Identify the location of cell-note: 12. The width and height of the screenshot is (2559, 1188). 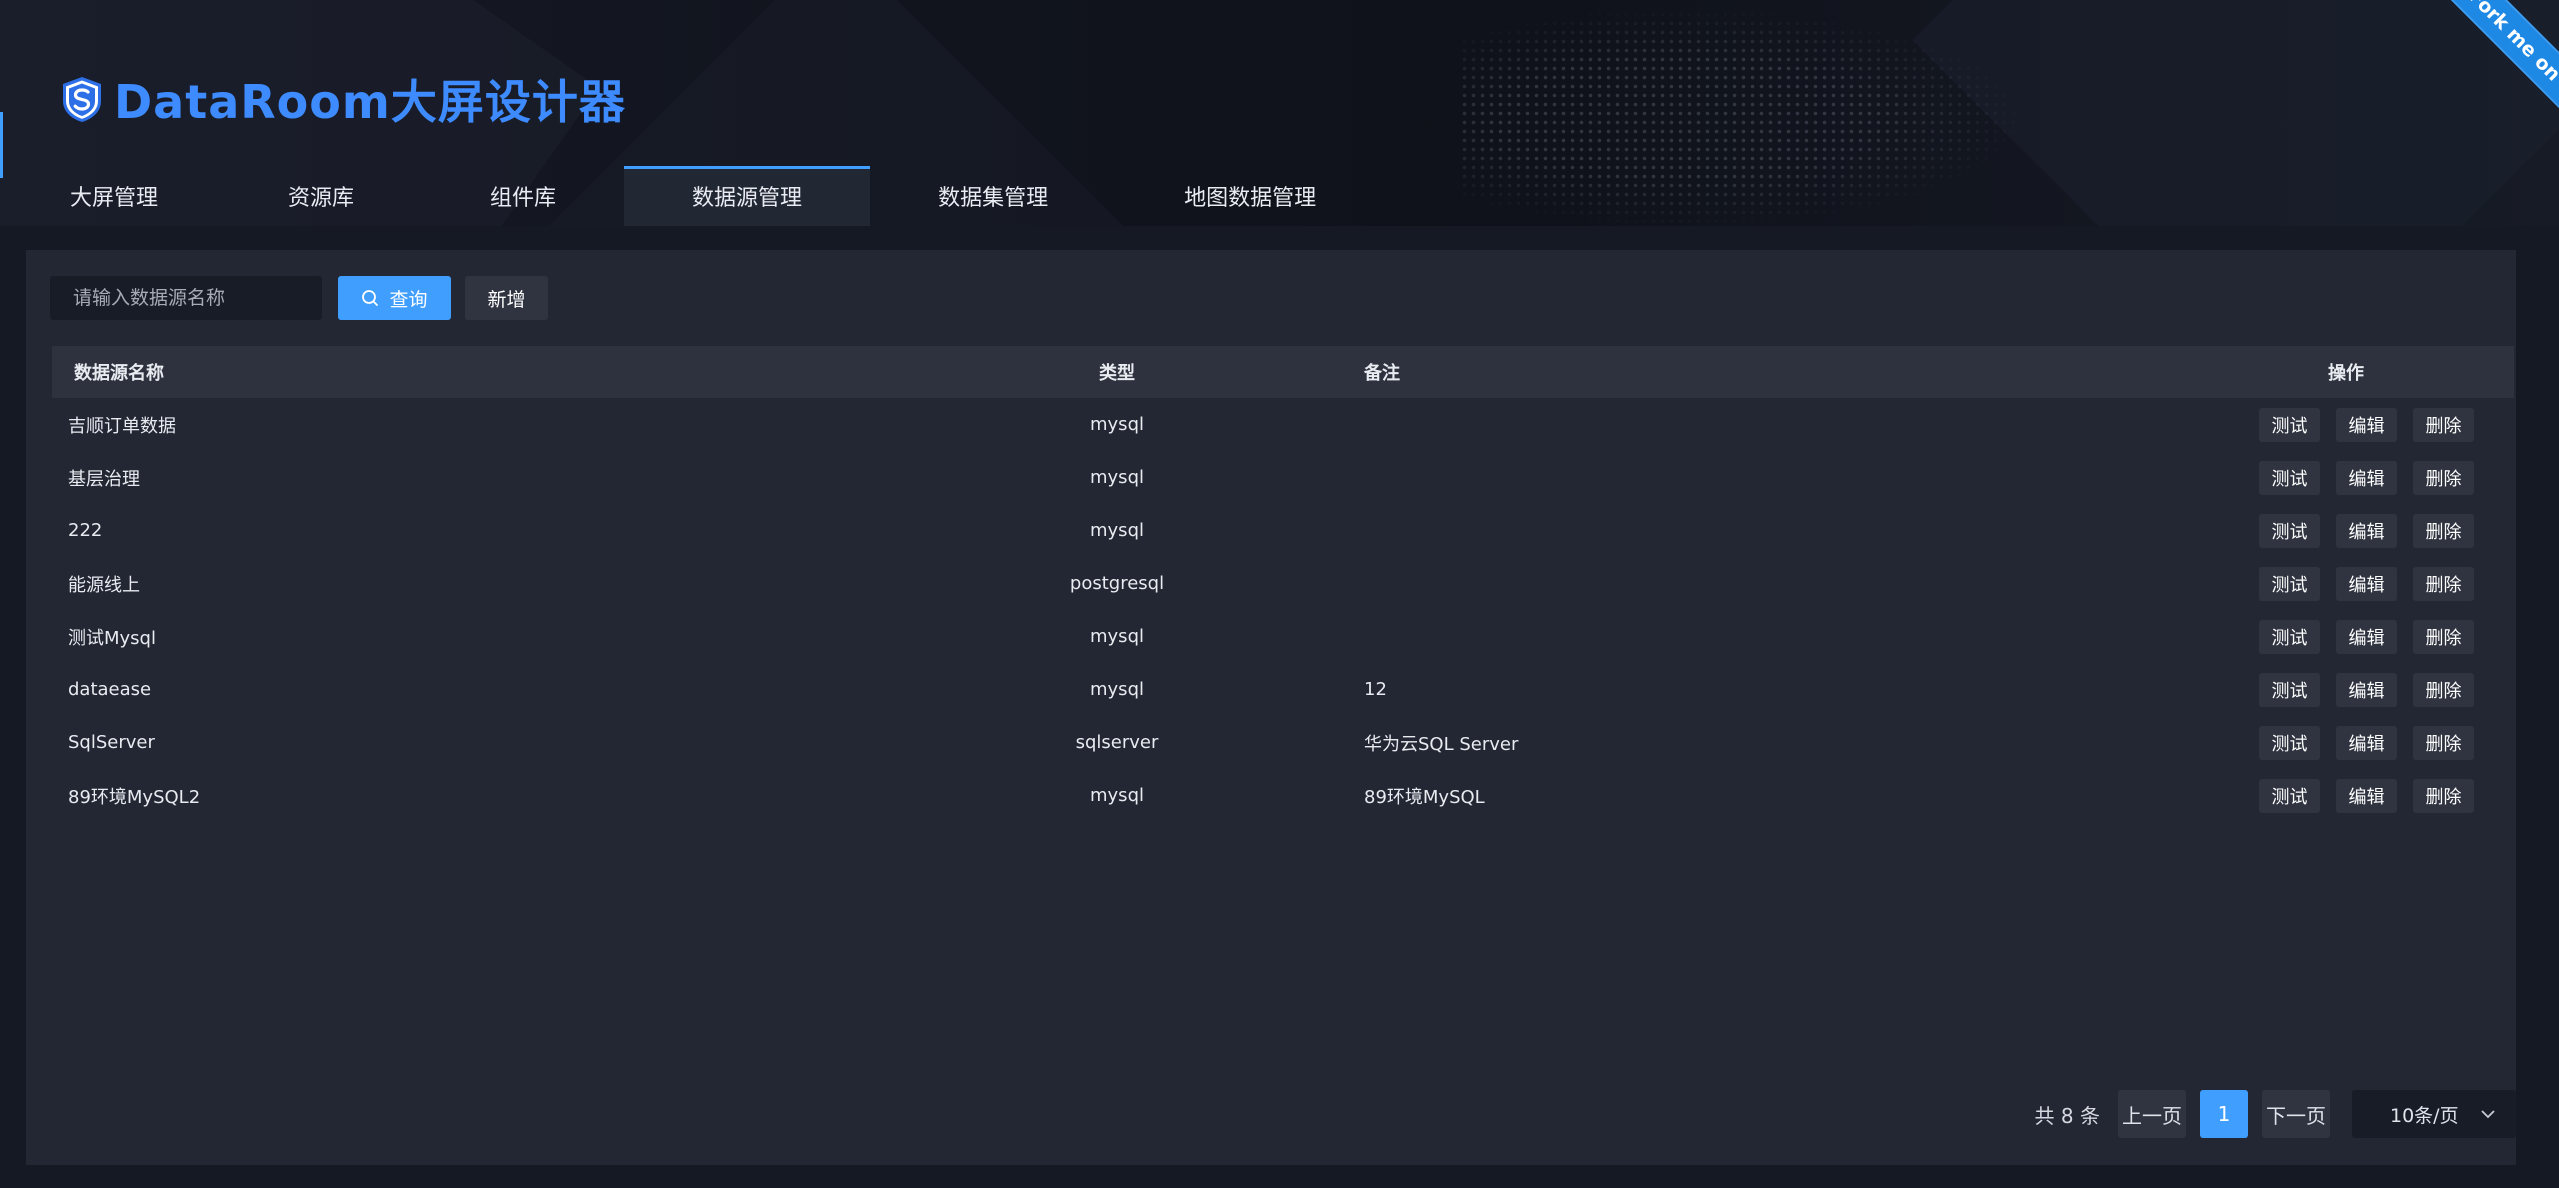
(1375, 689).